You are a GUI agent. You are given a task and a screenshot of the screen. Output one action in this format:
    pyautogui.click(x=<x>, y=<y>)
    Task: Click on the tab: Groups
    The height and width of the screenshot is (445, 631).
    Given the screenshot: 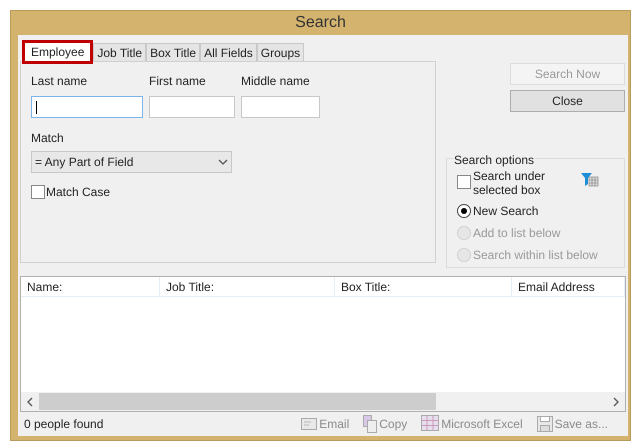 What is the action you would take?
    pyautogui.click(x=280, y=52)
    